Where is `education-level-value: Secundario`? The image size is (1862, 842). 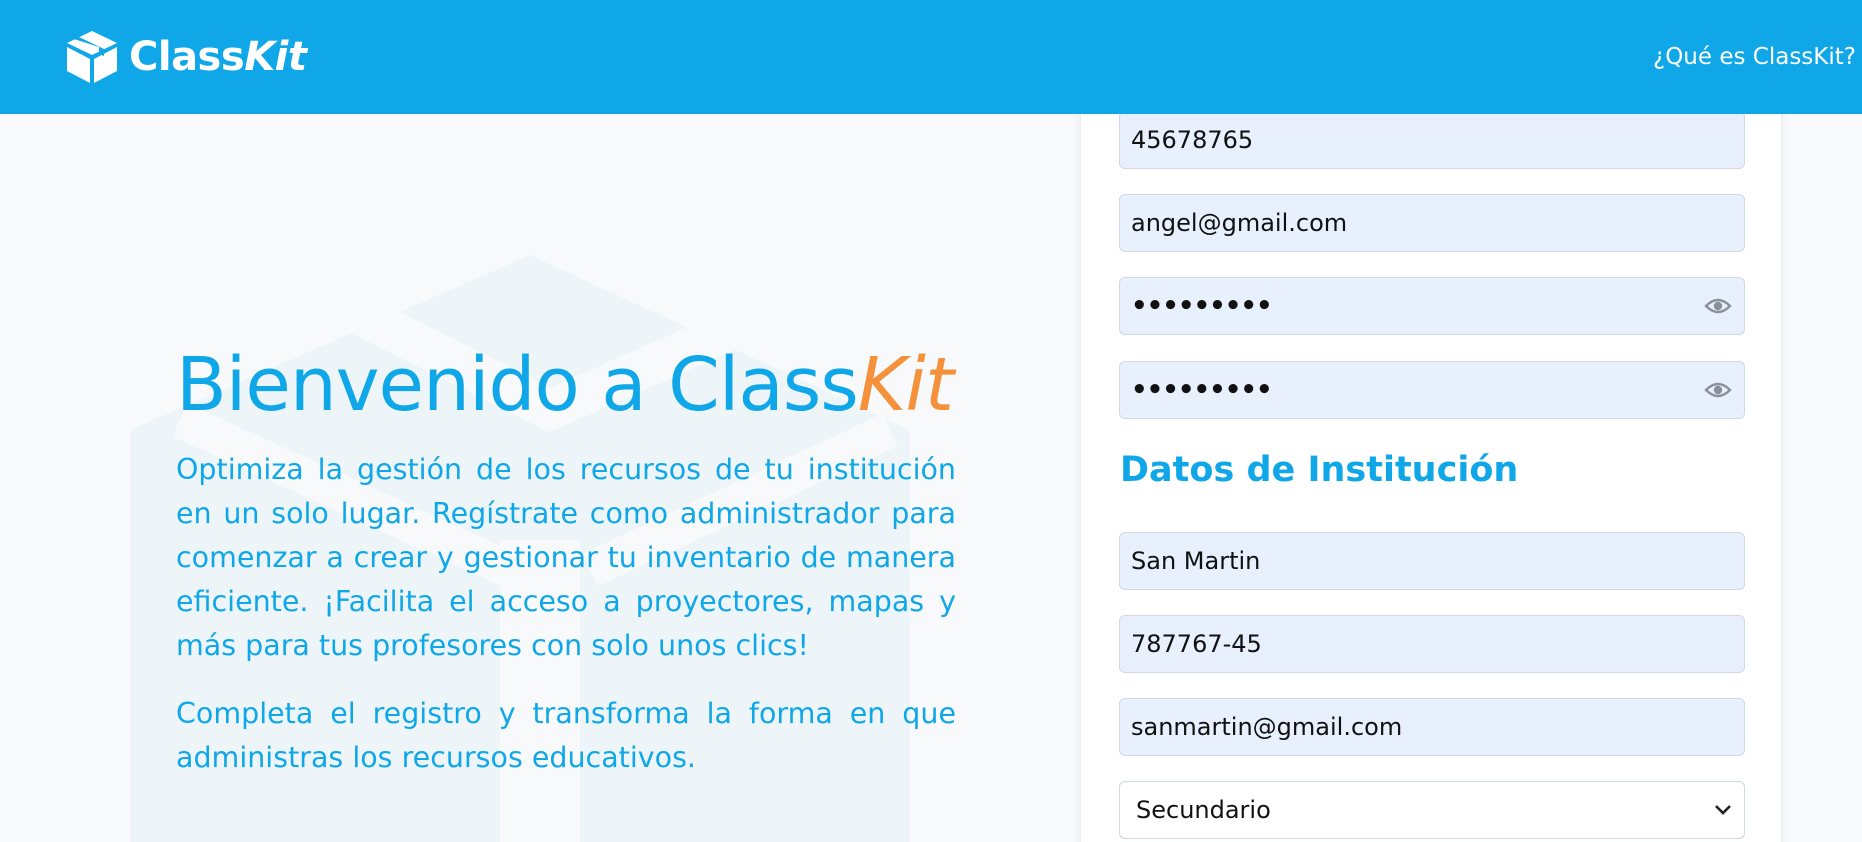
education-level-value: Secundario is located at coordinates (1203, 810).